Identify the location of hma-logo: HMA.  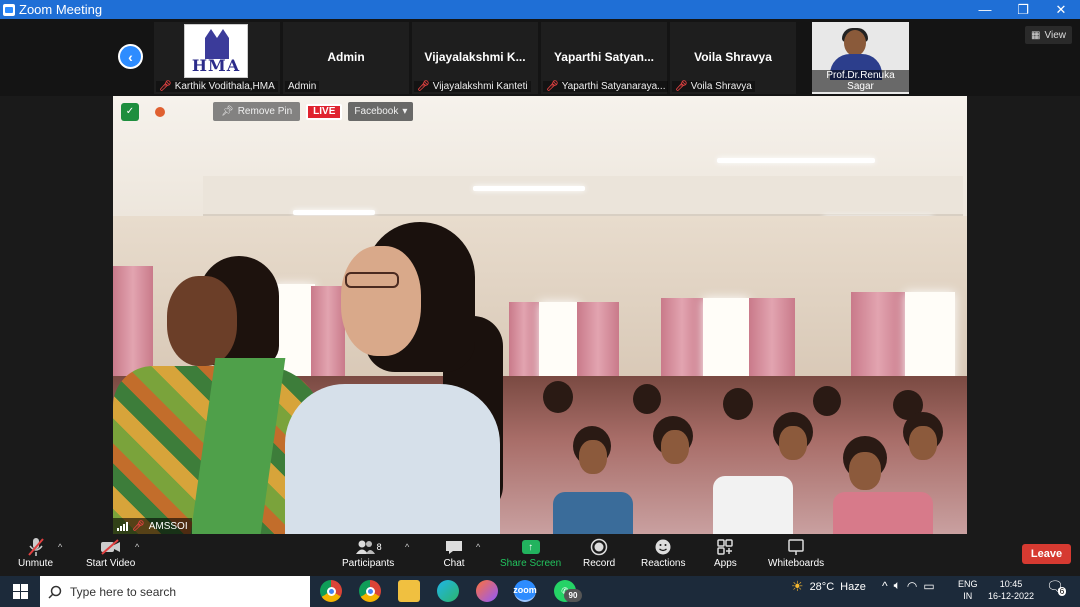
(216, 51).